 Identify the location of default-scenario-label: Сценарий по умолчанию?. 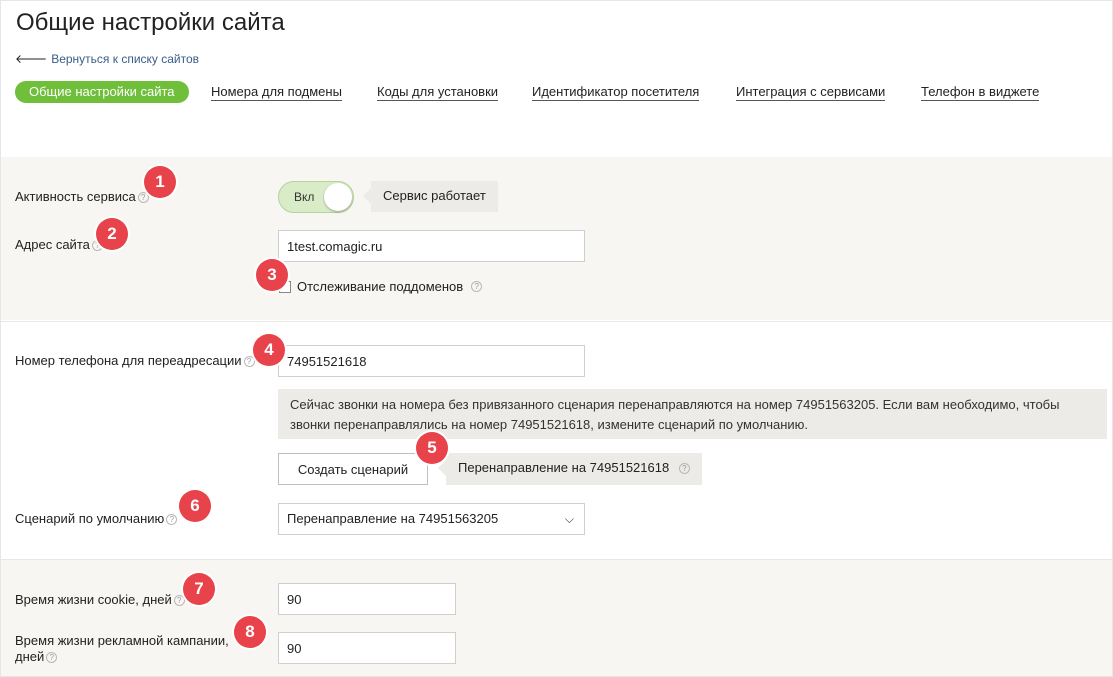
(96, 519).